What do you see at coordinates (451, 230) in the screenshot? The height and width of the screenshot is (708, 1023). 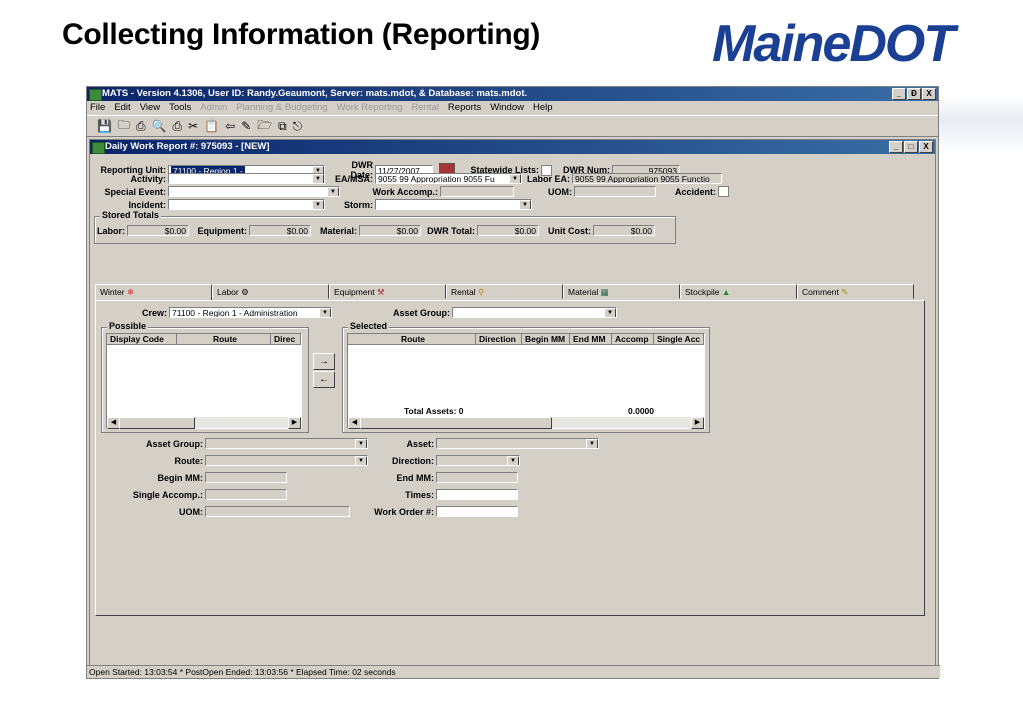 I see `dwr-total-label: DWR Total:` at bounding box center [451, 230].